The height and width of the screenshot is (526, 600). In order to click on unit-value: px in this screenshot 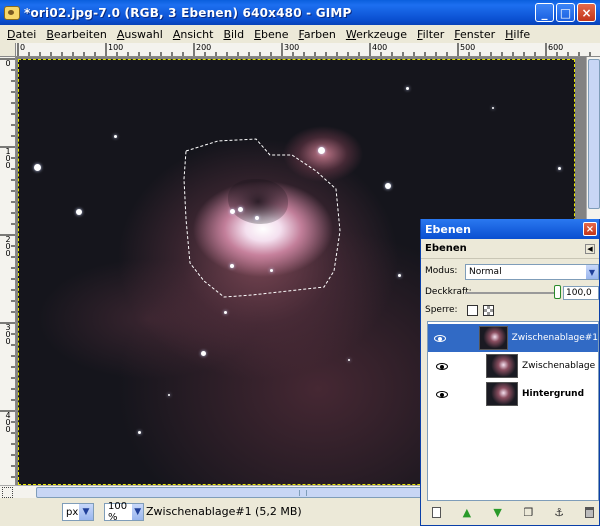, I will do `click(72, 512)`.